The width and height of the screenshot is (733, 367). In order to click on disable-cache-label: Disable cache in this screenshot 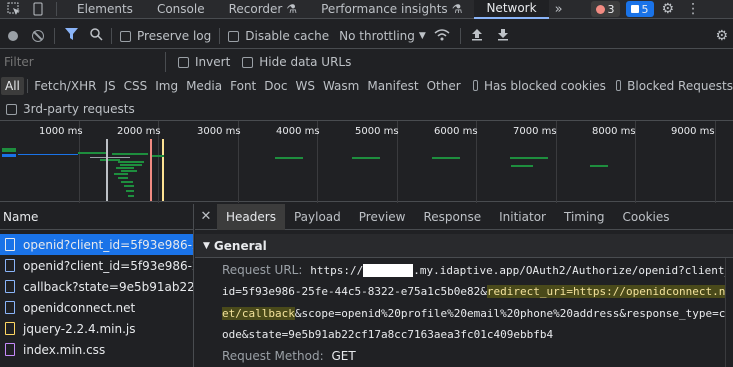, I will do `click(287, 36)`.